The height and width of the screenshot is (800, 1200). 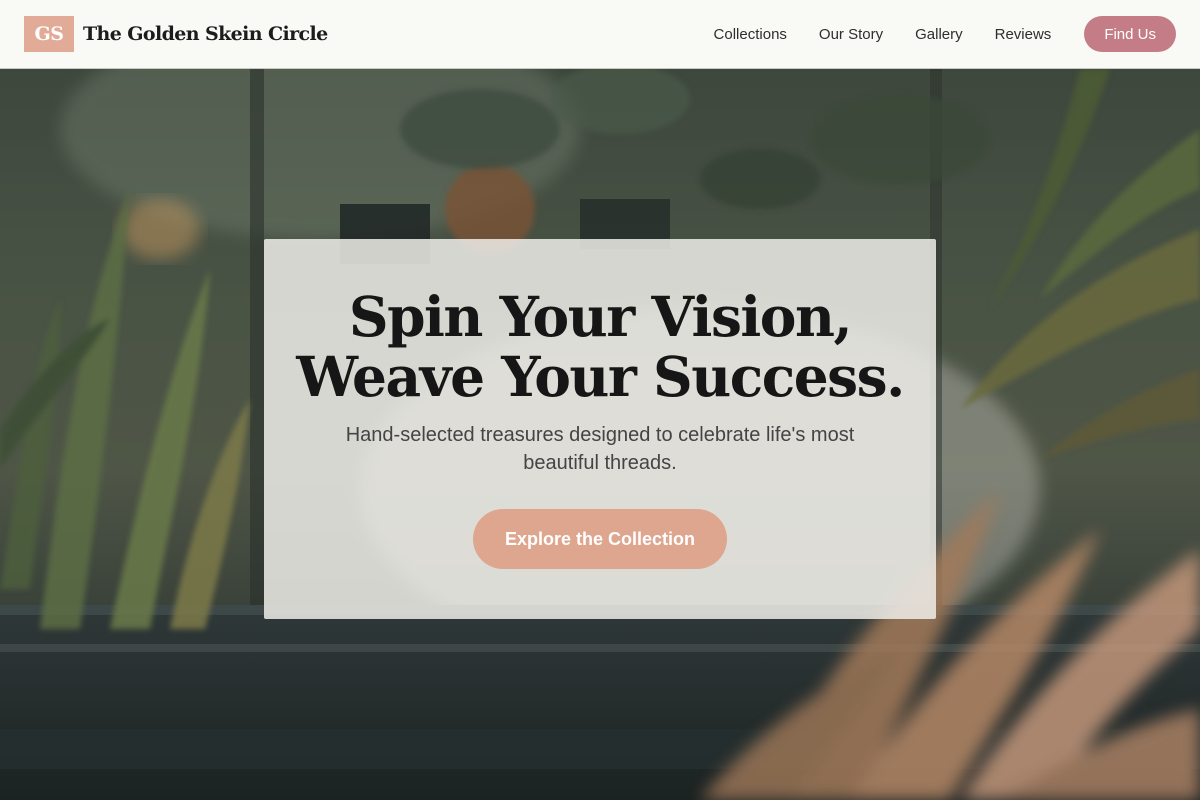 What do you see at coordinates (205, 34) in the screenshot?
I see `brand-name: The Golden Skein Circle` at bounding box center [205, 34].